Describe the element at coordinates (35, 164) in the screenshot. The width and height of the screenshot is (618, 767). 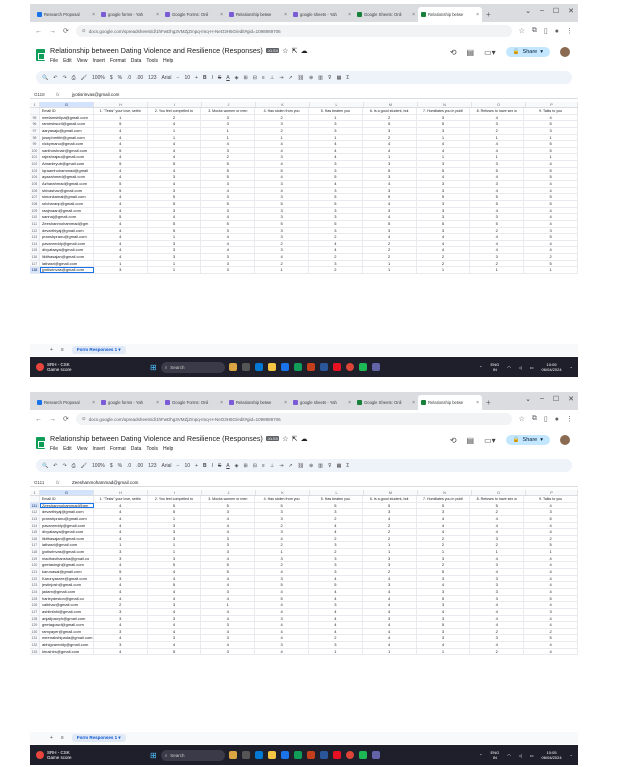
I see `row-number: 102` at that location.